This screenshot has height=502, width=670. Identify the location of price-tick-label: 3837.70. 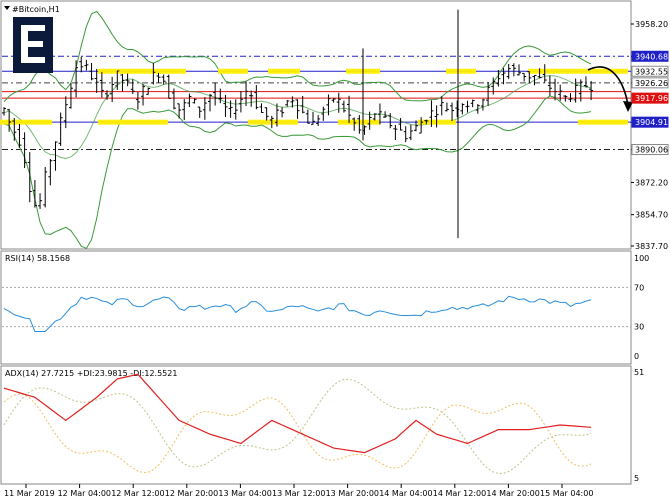
(651, 246).